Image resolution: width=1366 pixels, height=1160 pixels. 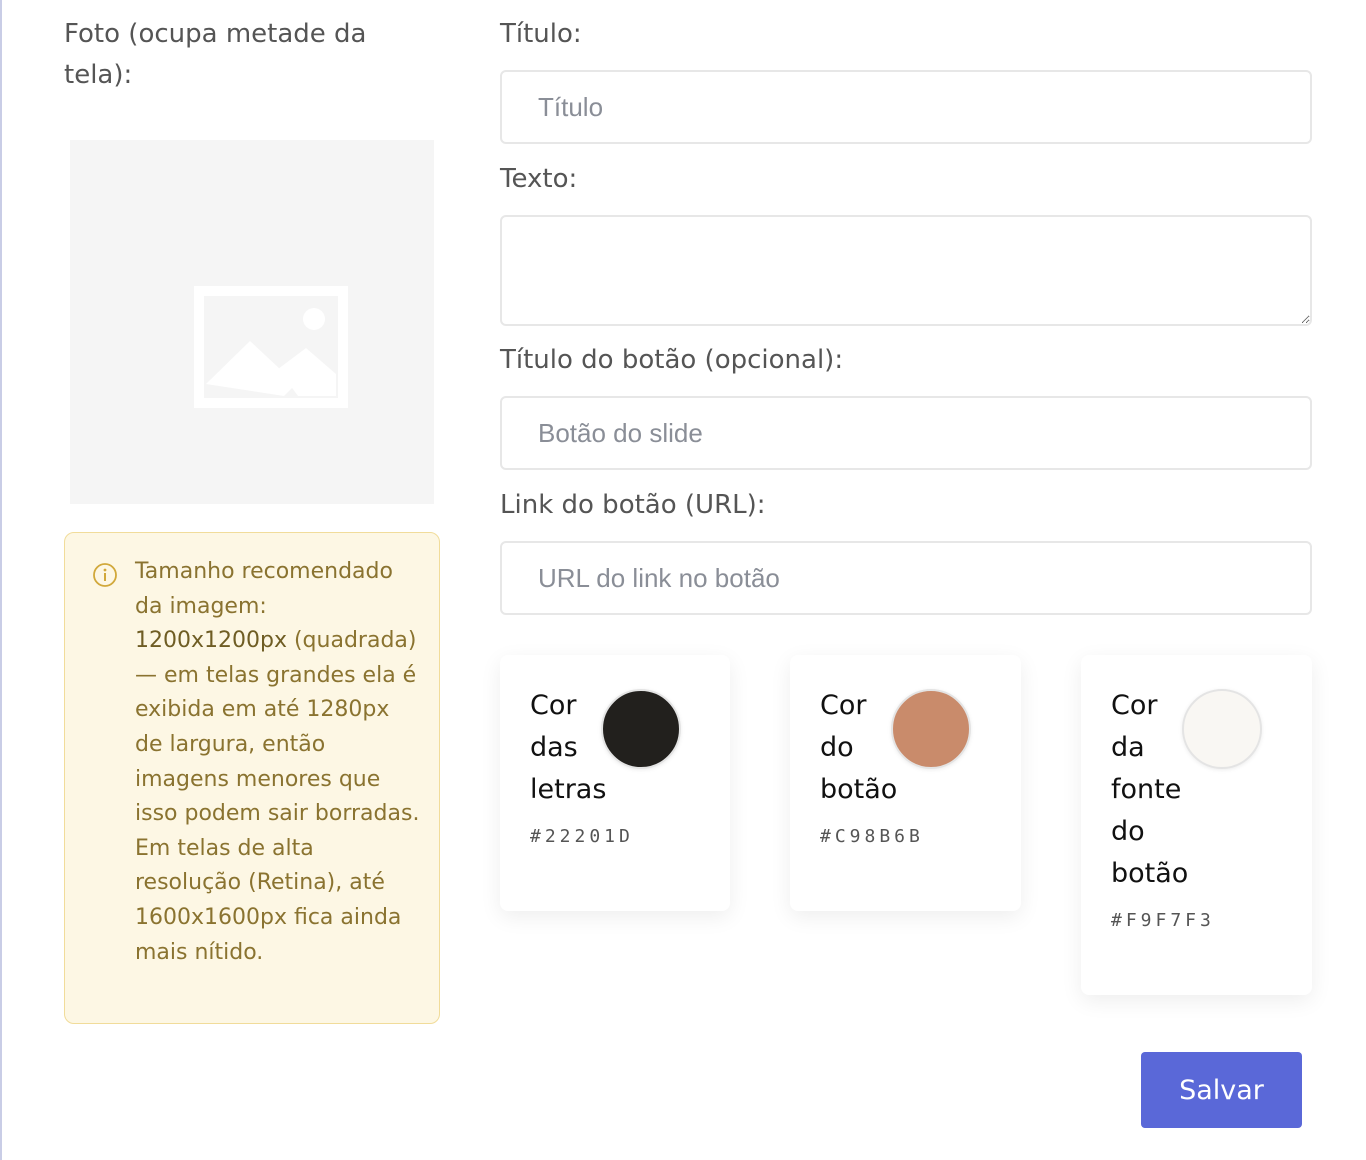 I want to click on photo-label: Foto (ocupa metade da tela):, so click(x=215, y=54).